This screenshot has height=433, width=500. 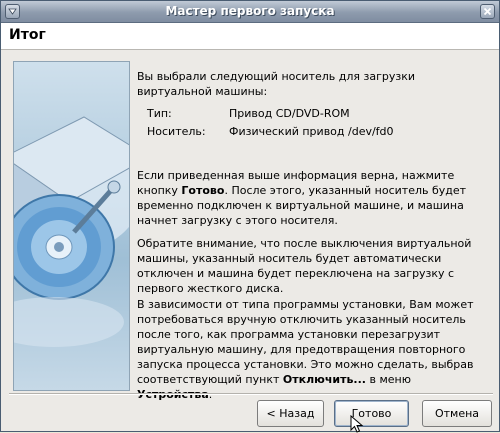 I want to click on media-label: Носитель:, so click(x=176, y=131).